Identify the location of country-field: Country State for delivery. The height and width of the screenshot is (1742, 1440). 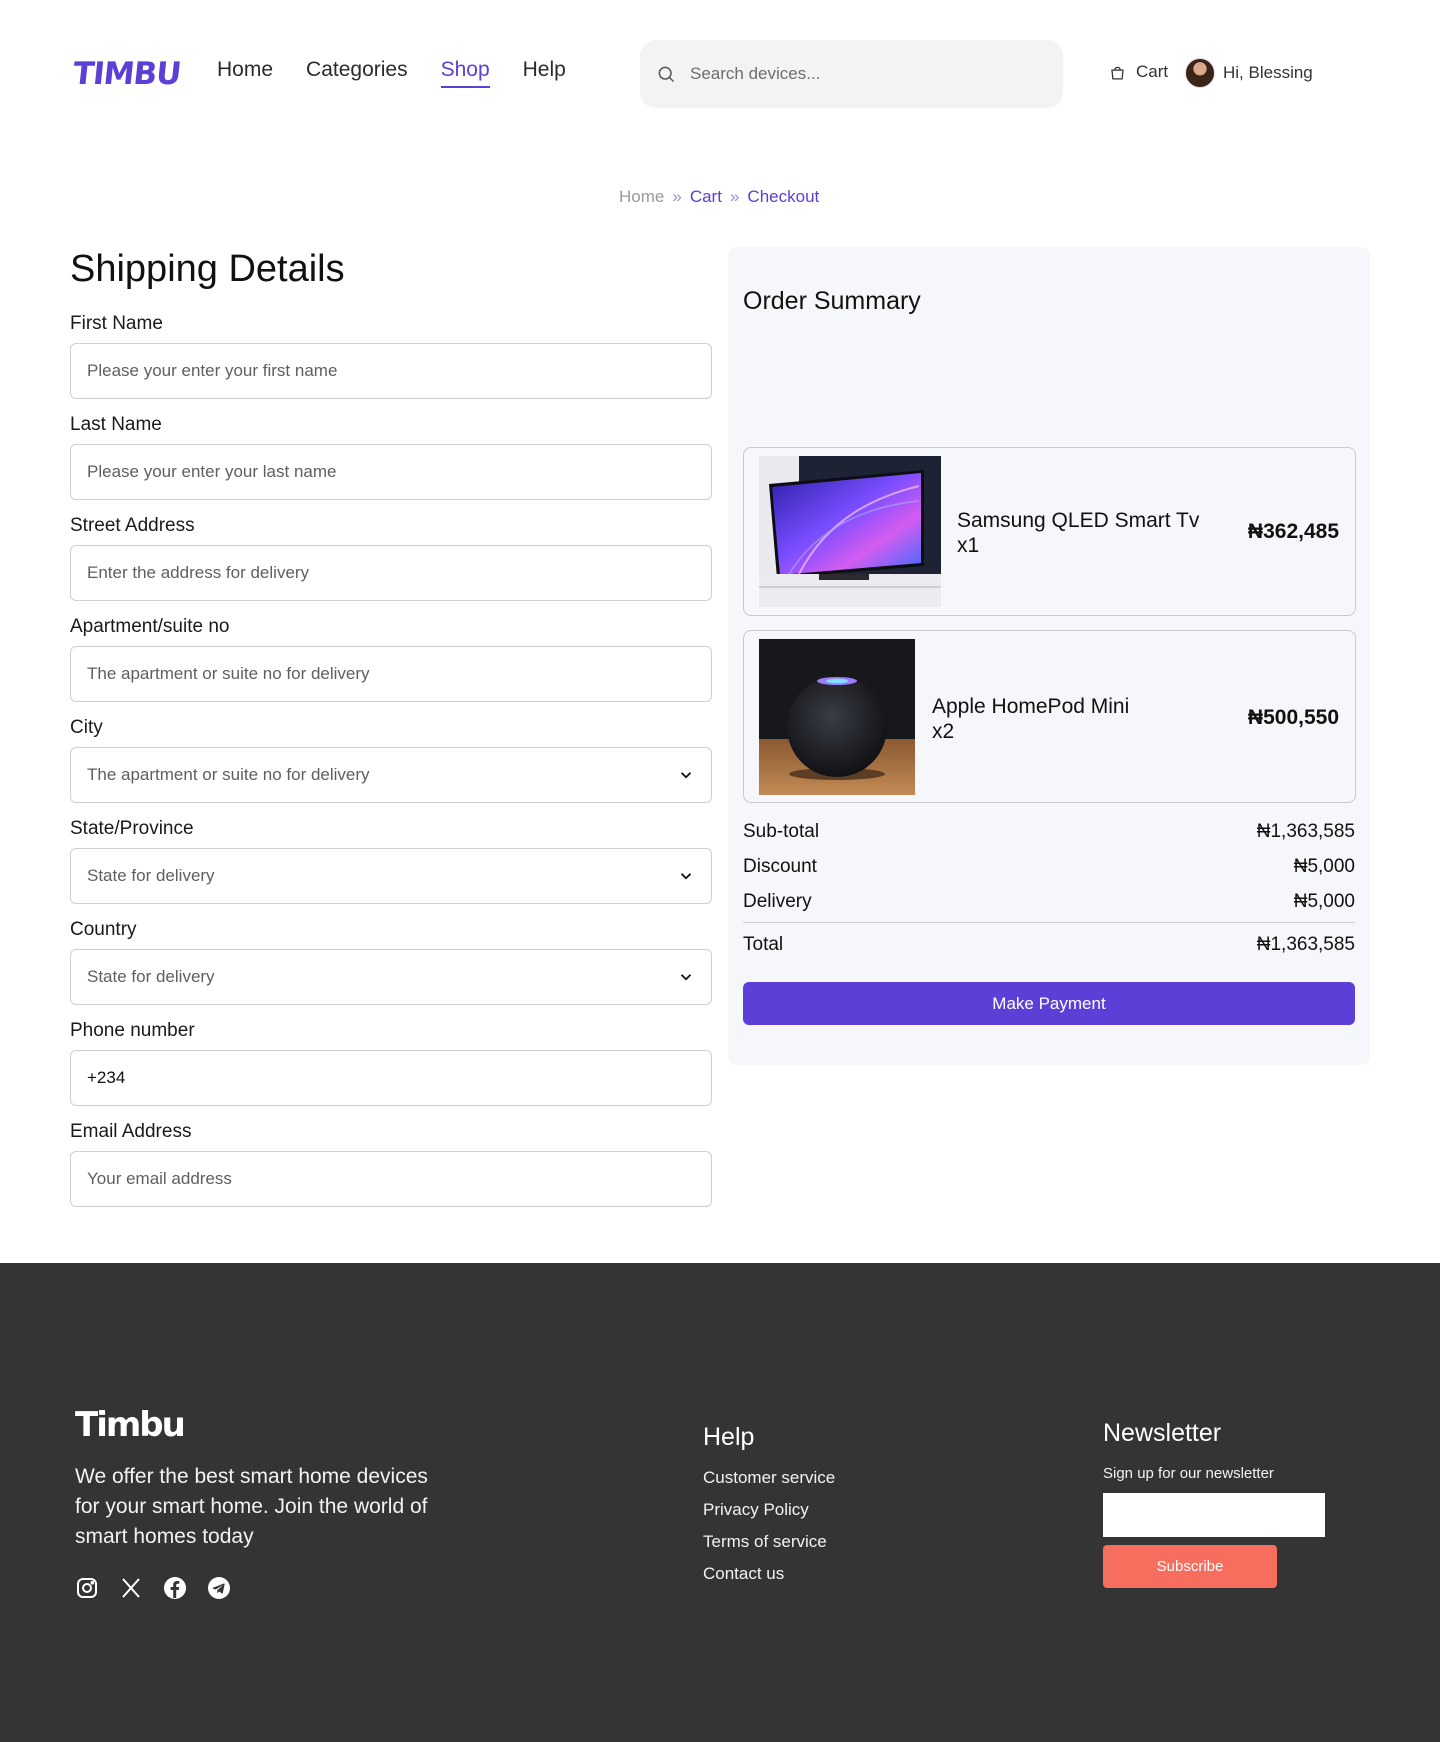
(391, 962).